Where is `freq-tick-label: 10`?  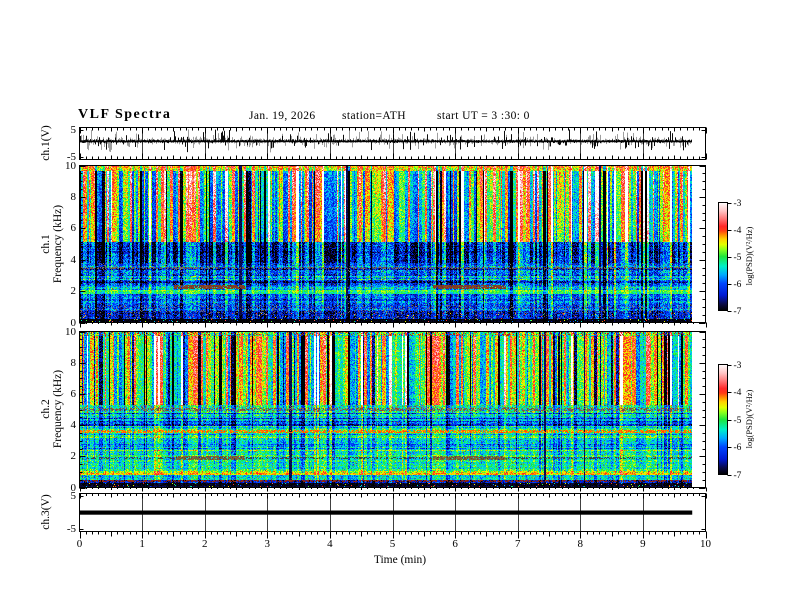
freq-tick-label: 10 is located at coordinates (70, 332).